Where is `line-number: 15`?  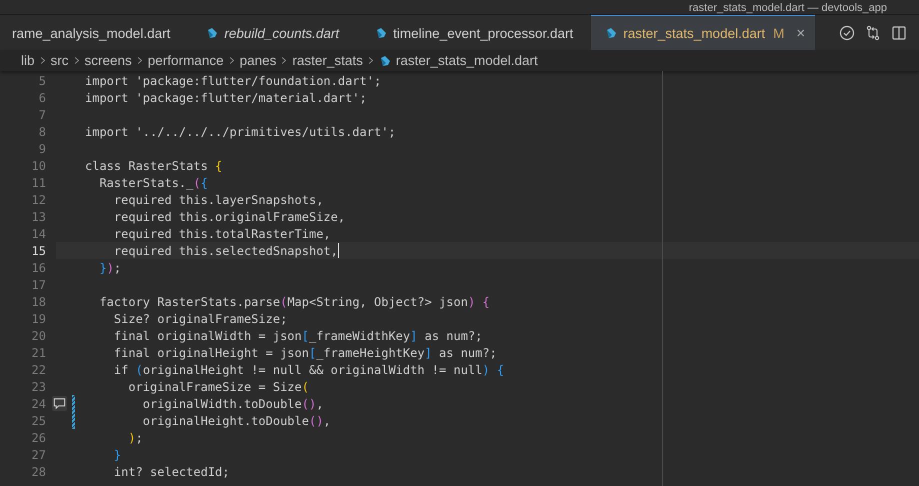 line-number: 15 is located at coordinates (38, 251).